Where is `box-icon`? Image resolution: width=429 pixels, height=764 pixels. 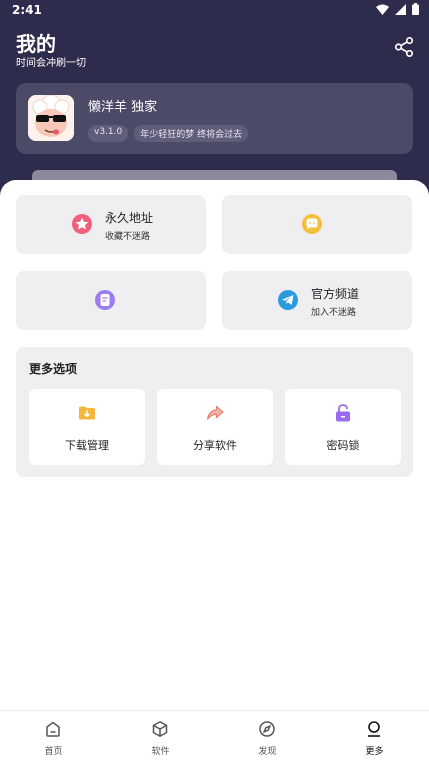 box-icon is located at coordinates (160, 729).